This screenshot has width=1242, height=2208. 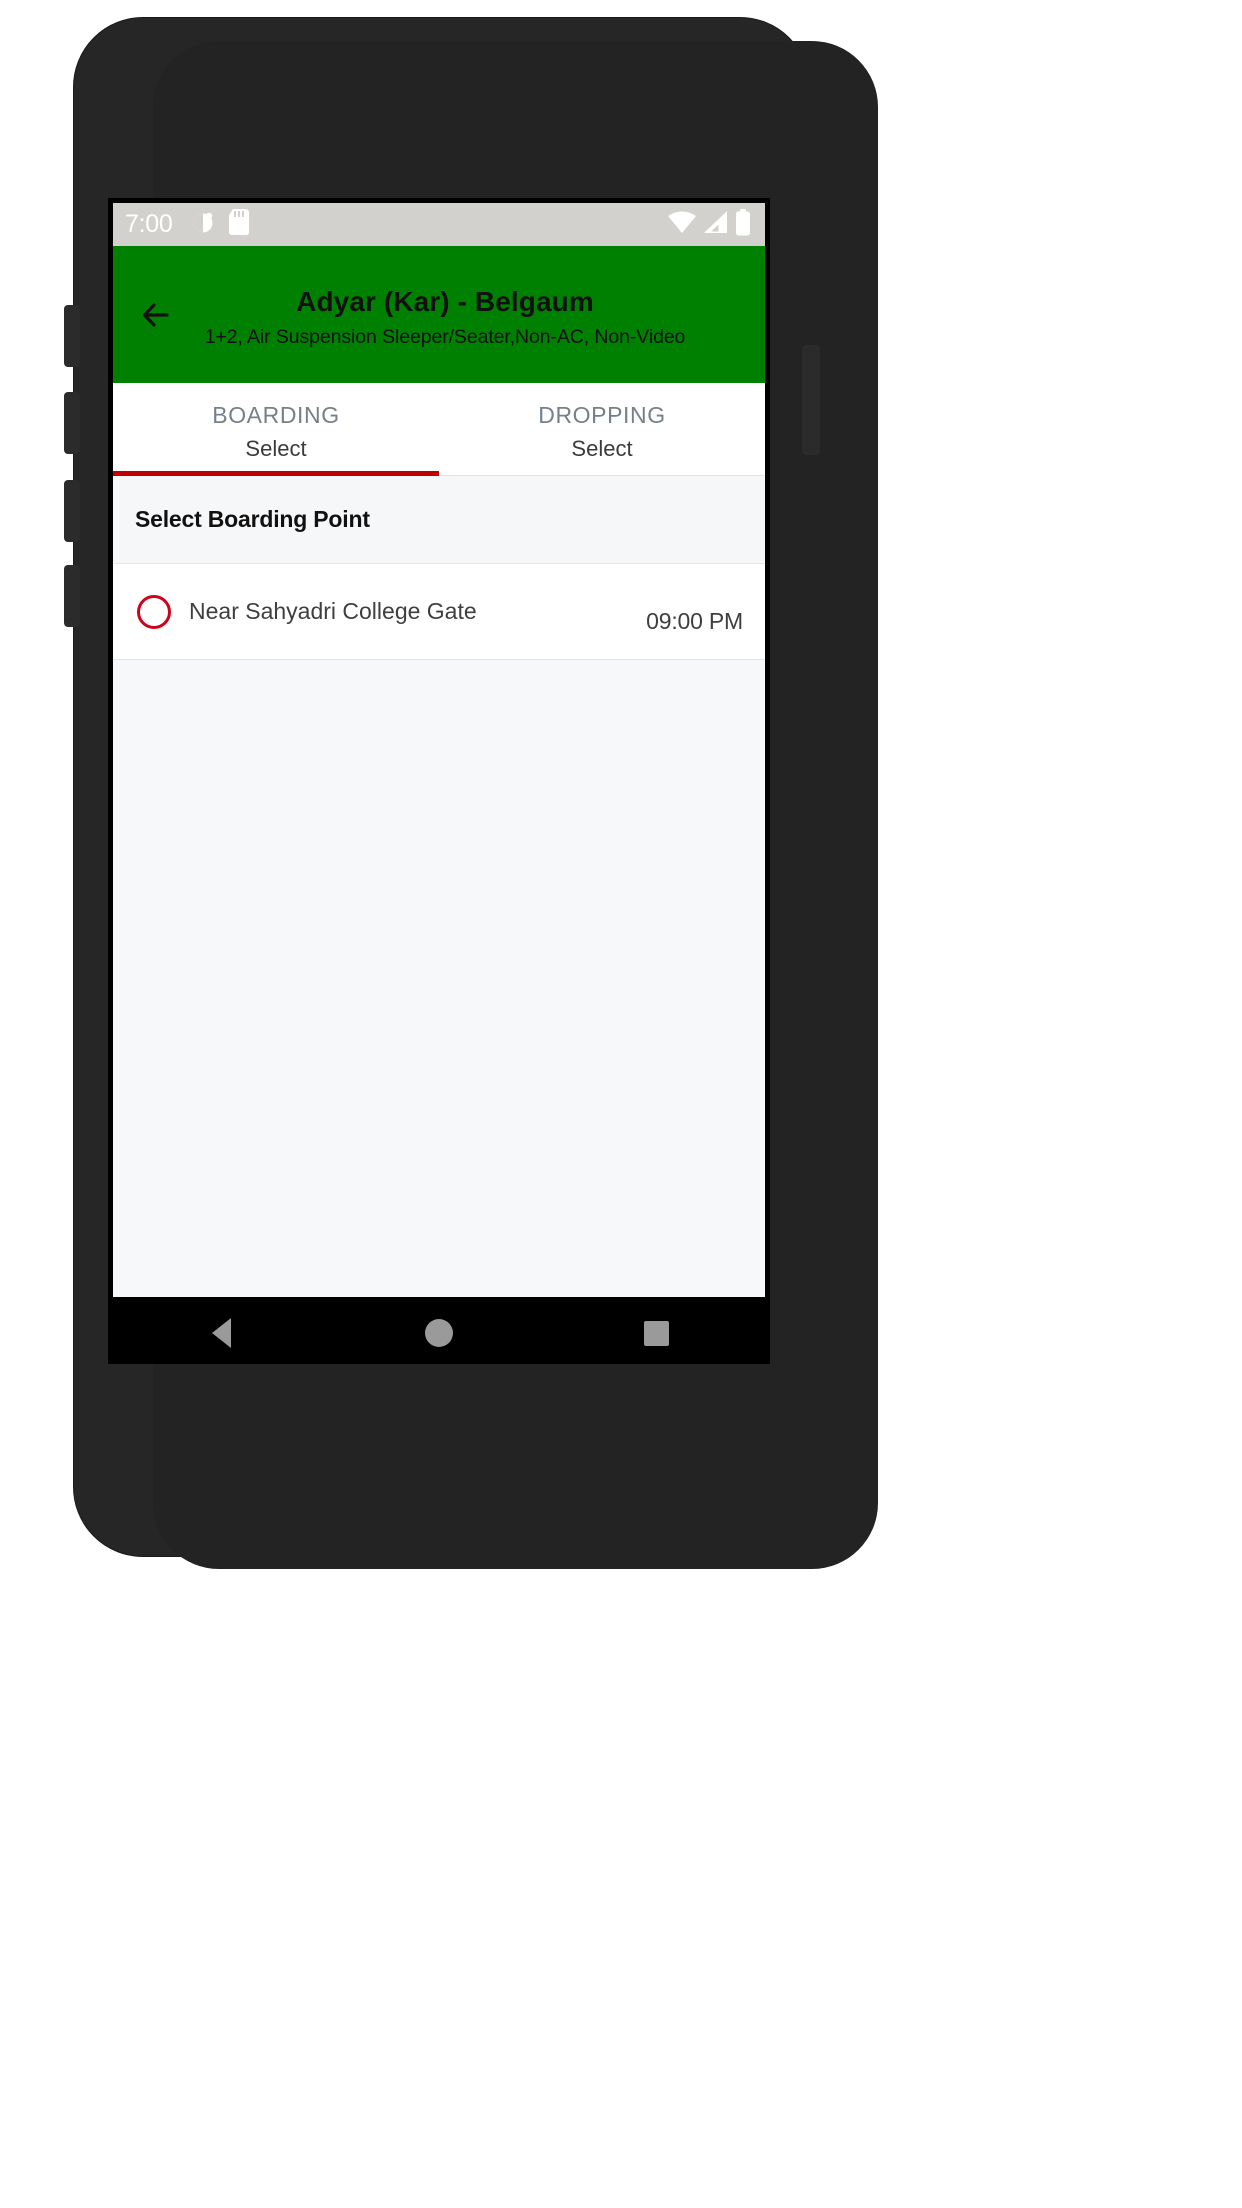 I want to click on side-button-four, so click(x=72, y=596).